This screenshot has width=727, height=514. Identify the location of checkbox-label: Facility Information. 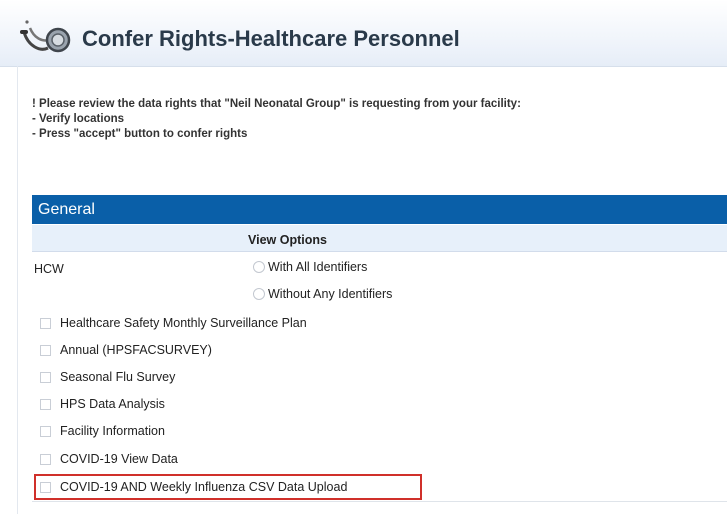
(112, 431).